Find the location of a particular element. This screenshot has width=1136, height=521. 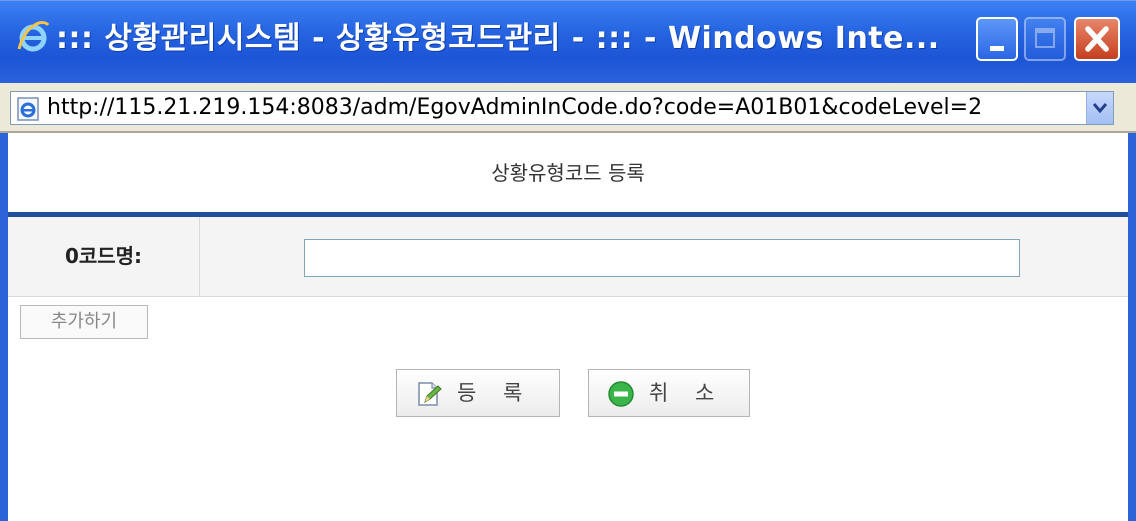

ie-page-icon is located at coordinates (28, 109).